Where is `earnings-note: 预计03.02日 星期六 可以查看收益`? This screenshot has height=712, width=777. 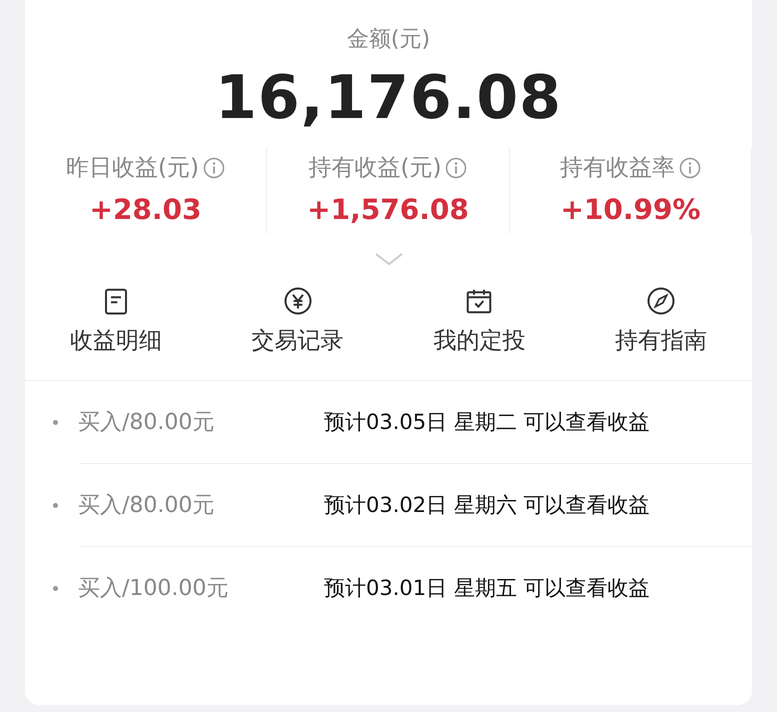 earnings-note: 预计03.02日 星期六 可以查看收益 is located at coordinates (487, 505).